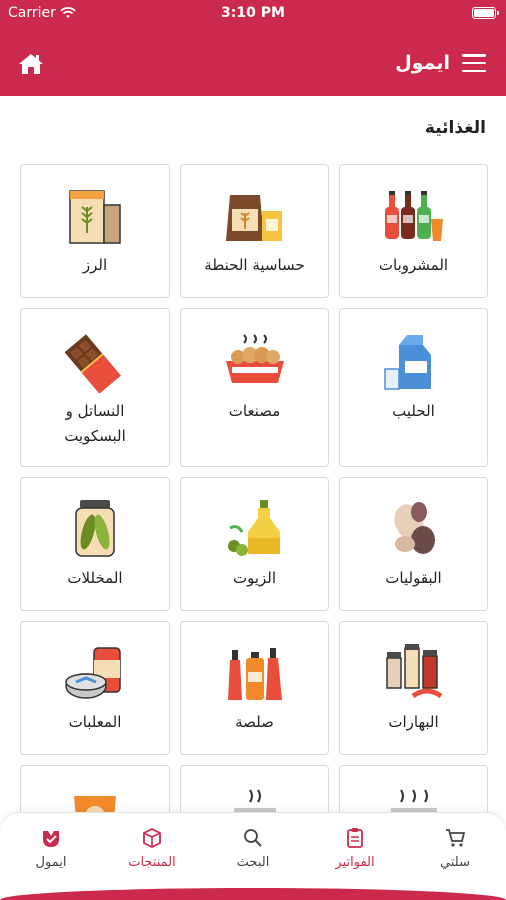 The image size is (506, 900). Describe the element at coordinates (413, 411) in the screenshot. I see `category-label: الحليب` at that location.